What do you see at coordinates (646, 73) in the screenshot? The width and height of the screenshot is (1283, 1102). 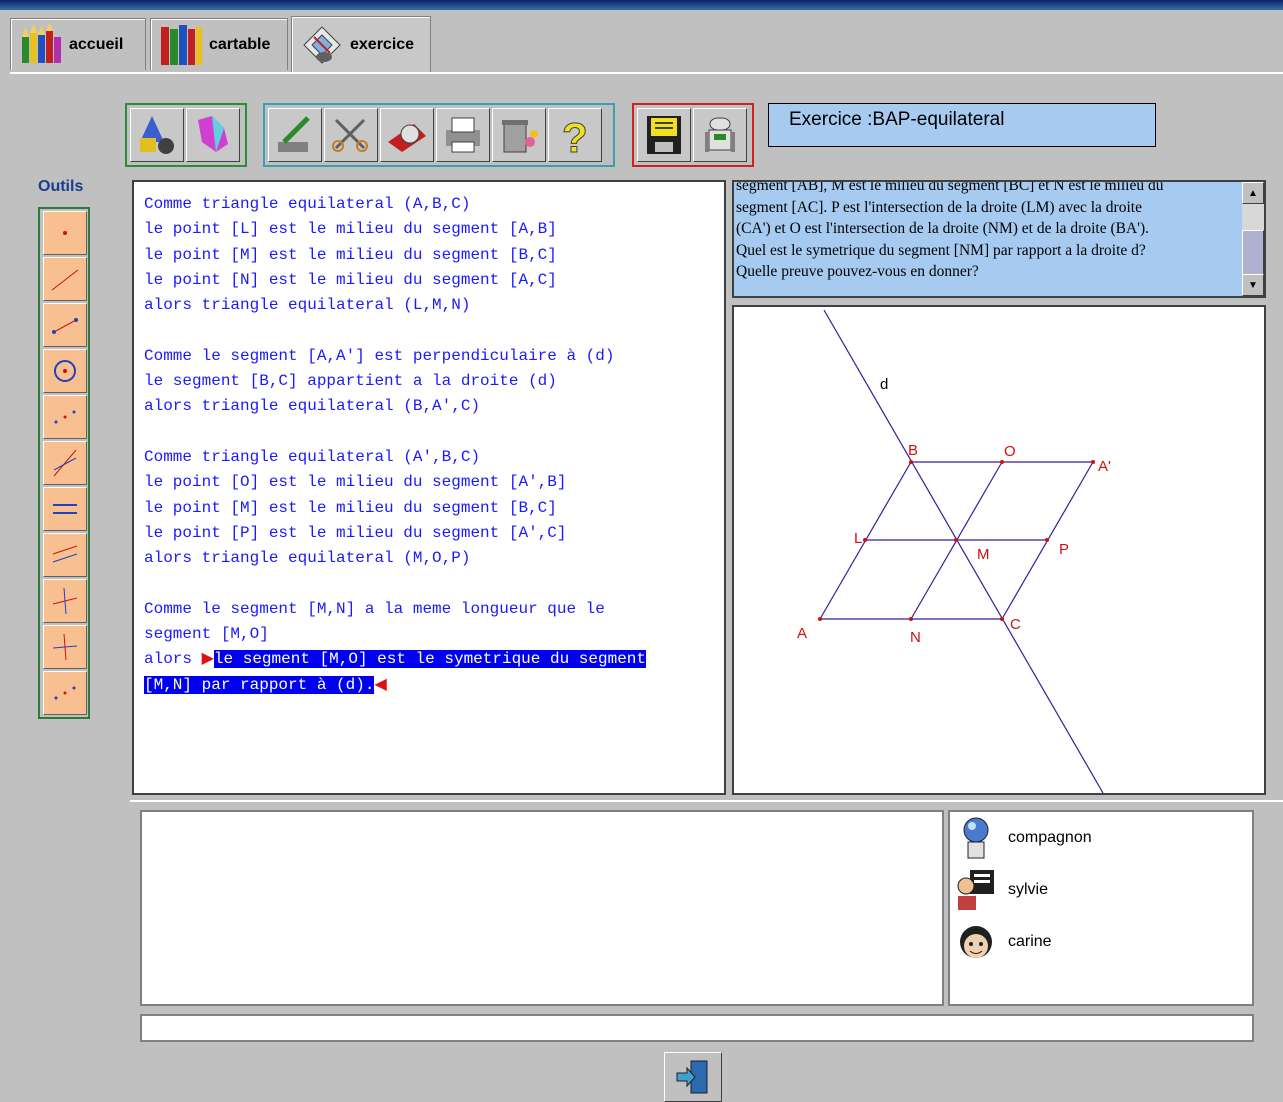 I see `tab-divider` at bounding box center [646, 73].